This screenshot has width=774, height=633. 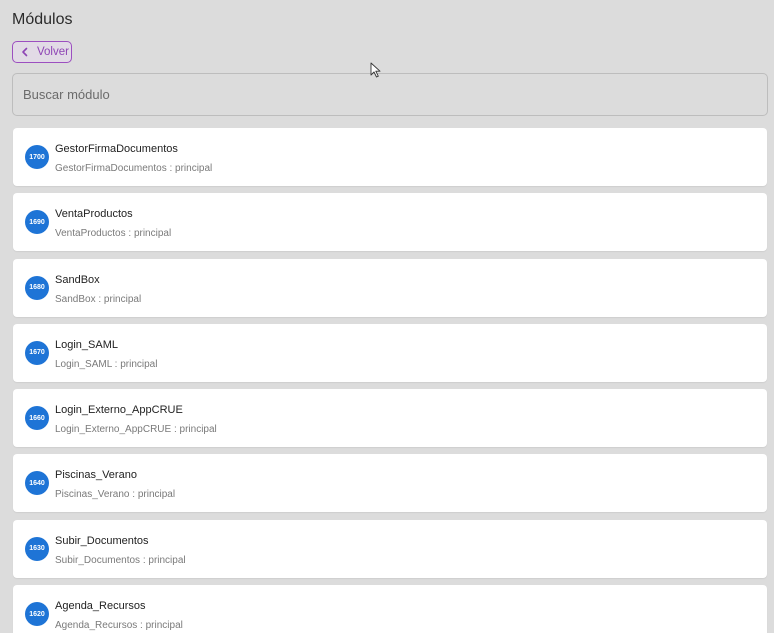 What do you see at coordinates (37, 614) in the screenshot?
I see `module-id-badge: 1620` at bounding box center [37, 614].